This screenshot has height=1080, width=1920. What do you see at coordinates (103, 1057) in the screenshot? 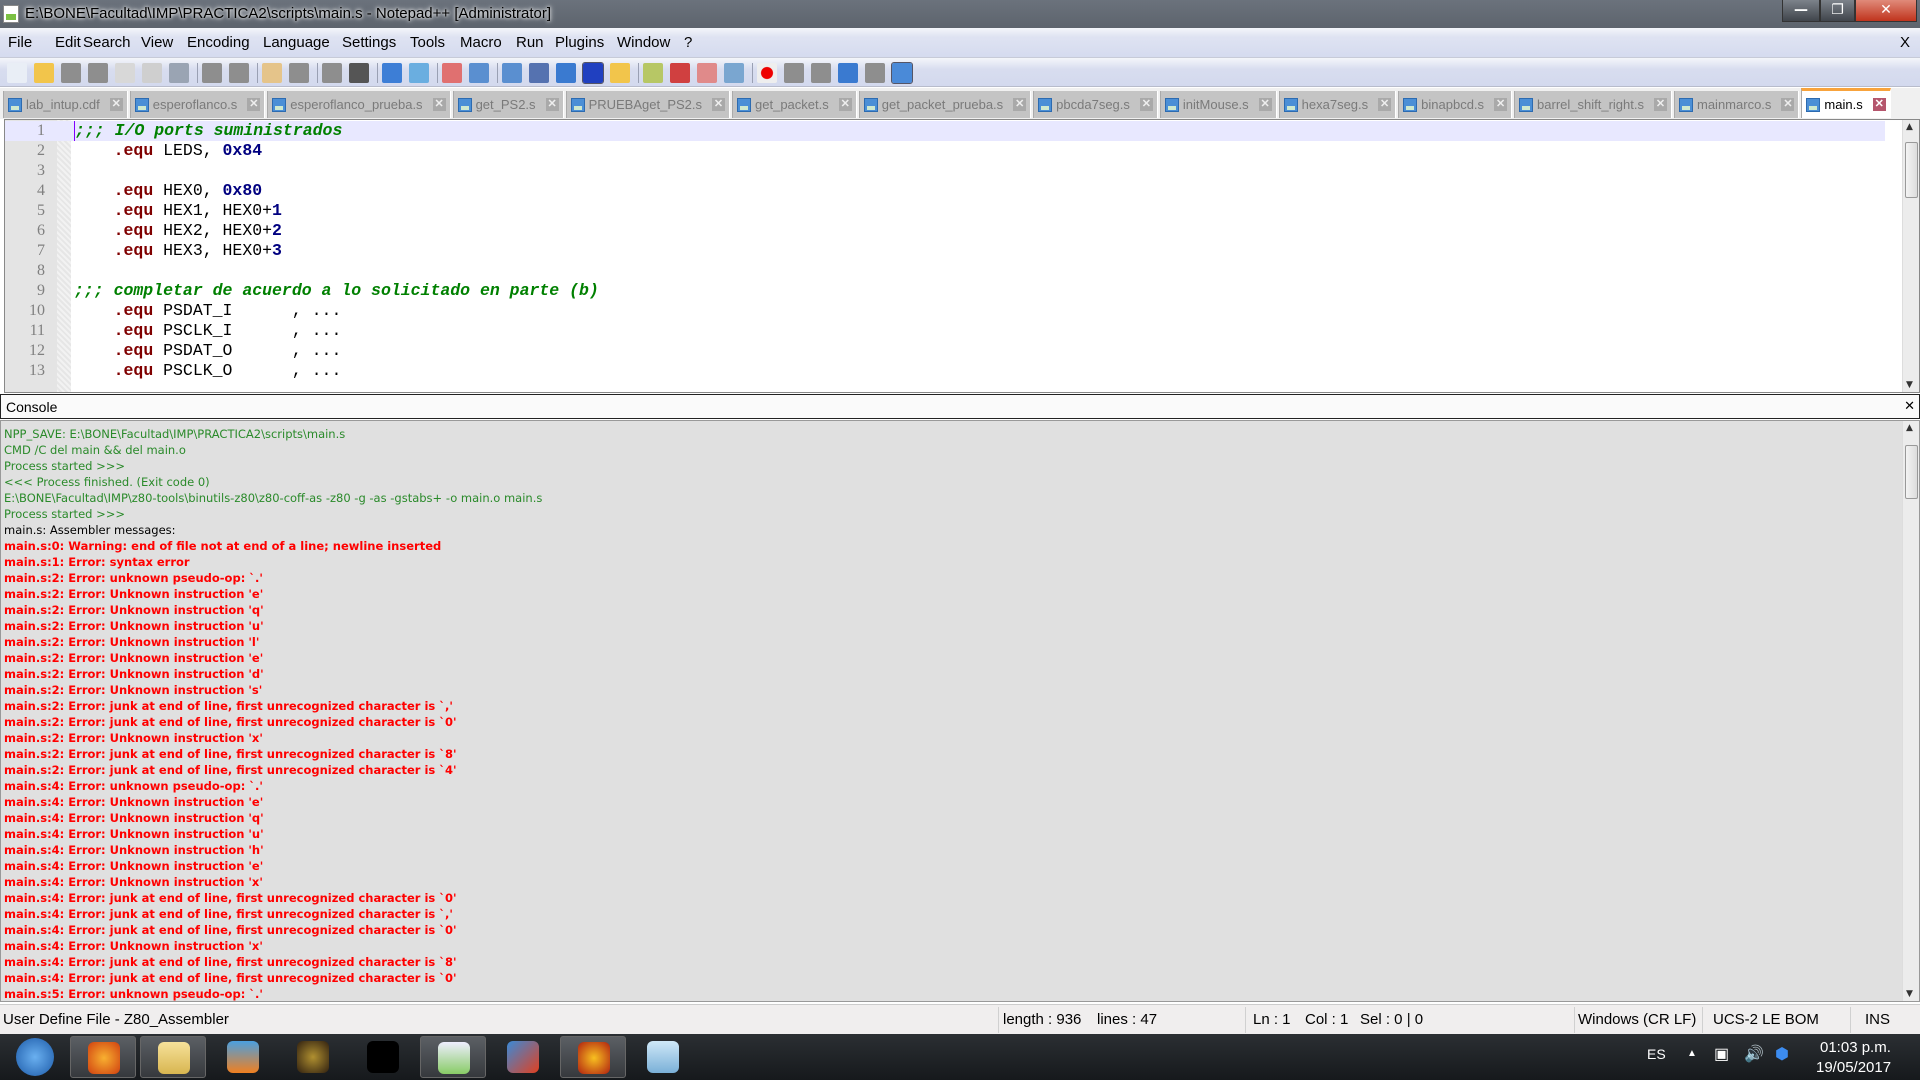
I see `taskbar-firefox` at bounding box center [103, 1057].